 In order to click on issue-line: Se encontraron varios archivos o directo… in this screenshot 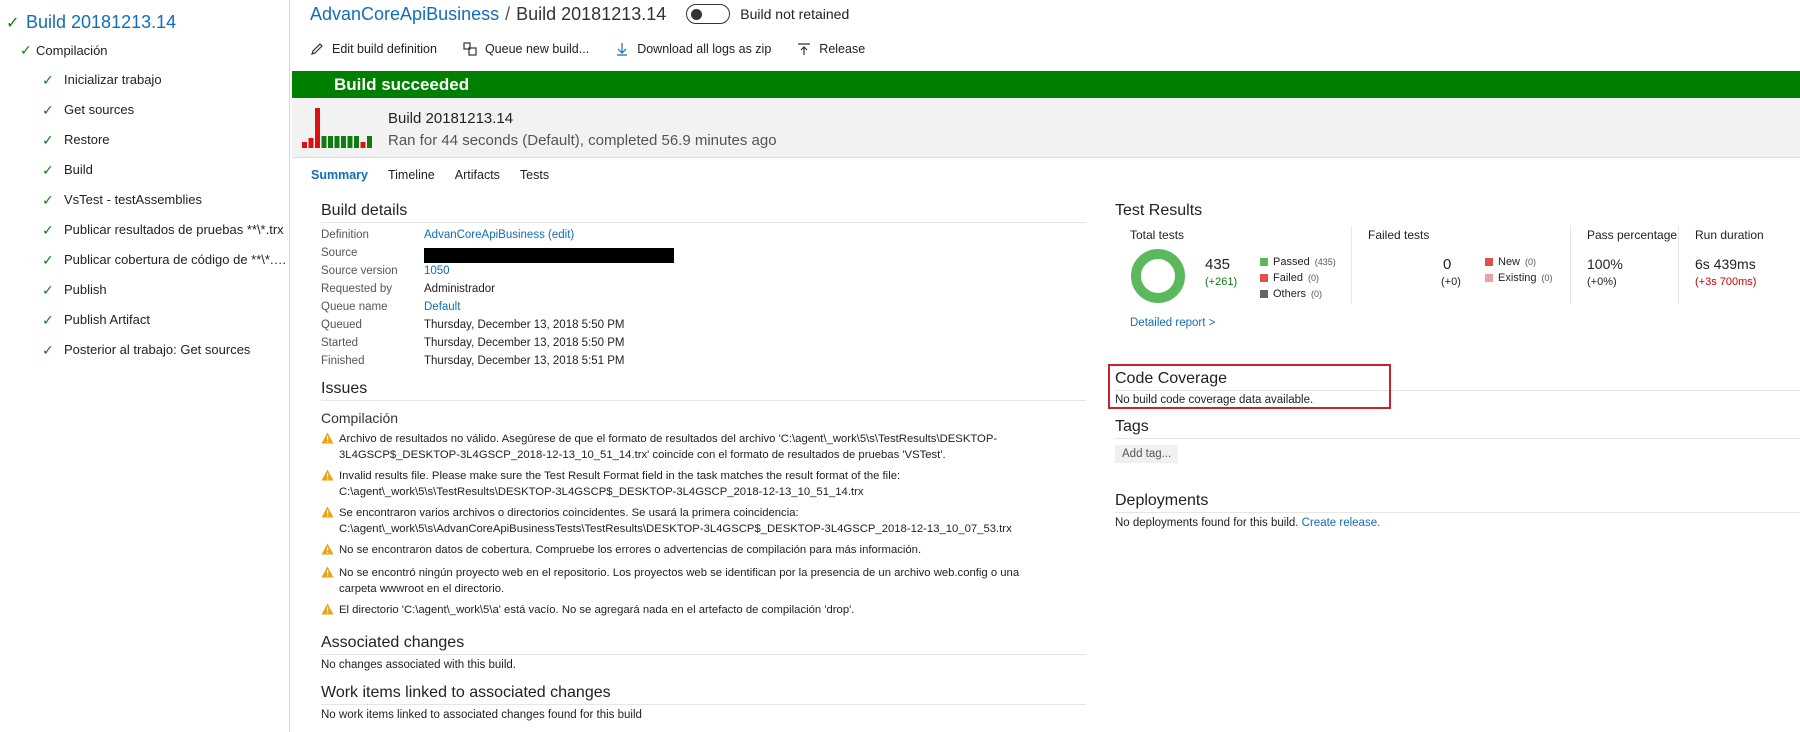, I will do `click(569, 513)`.